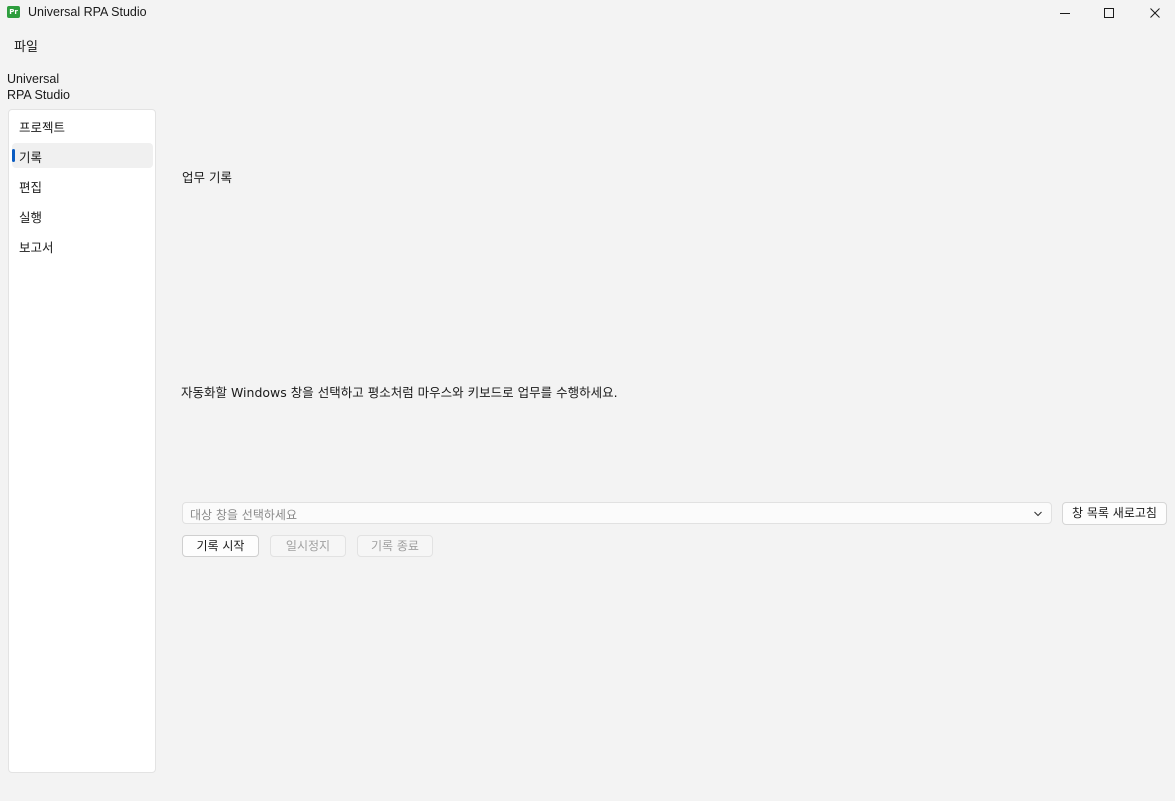  Describe the element at coordinates (39, 95) in the screenshot. I see `brand-line-2: RPA Studio` at that location.